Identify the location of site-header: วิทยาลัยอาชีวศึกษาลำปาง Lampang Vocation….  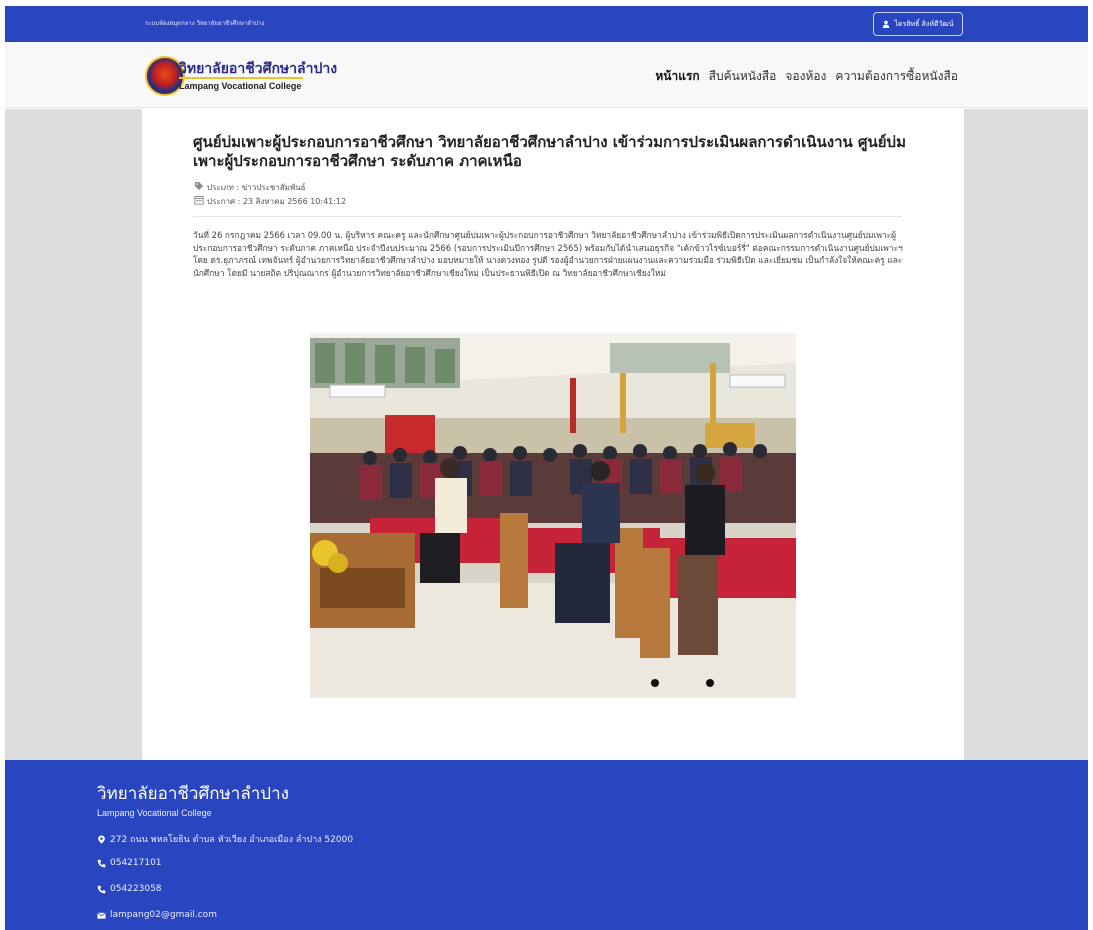
(546, 75).